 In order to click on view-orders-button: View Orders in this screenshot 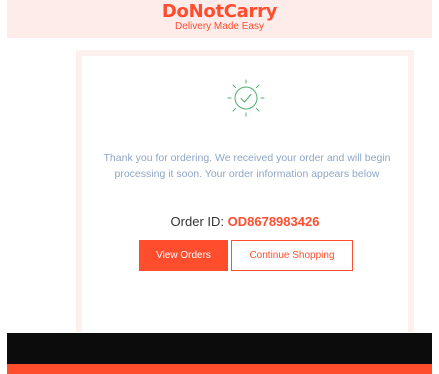, I will do `click(183, 255)`.